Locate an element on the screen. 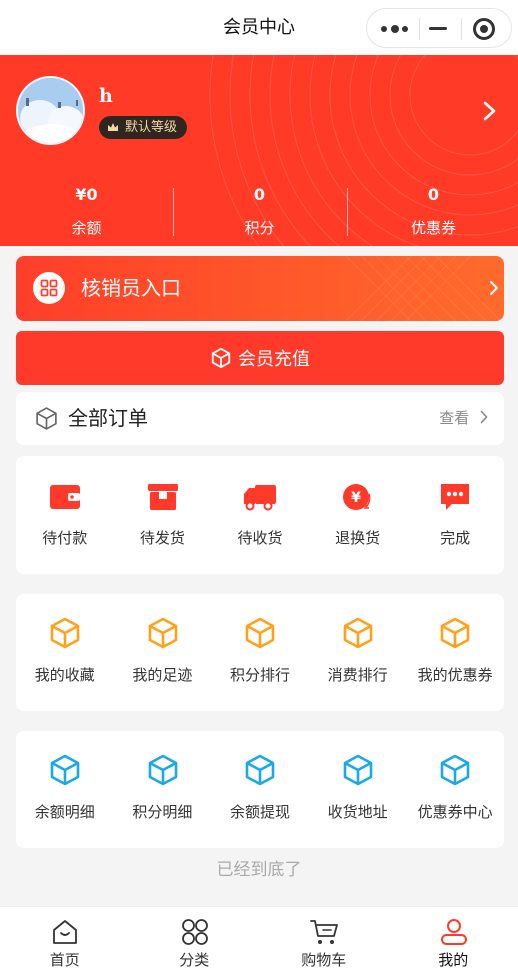 This screenshot has height=975, width=518. service-item-label: 消费排行 is located at coordinates (357, 675).